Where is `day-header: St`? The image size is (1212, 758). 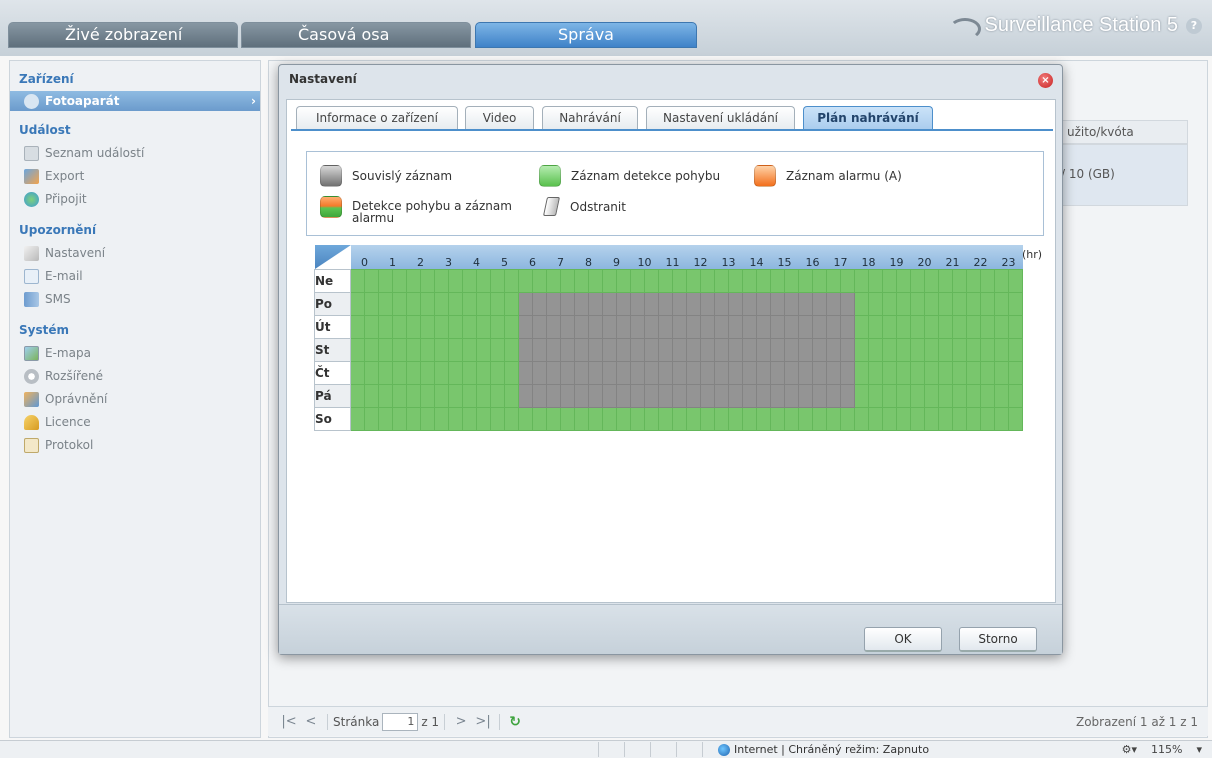 day-header: St is located at coordinates (332, 349).